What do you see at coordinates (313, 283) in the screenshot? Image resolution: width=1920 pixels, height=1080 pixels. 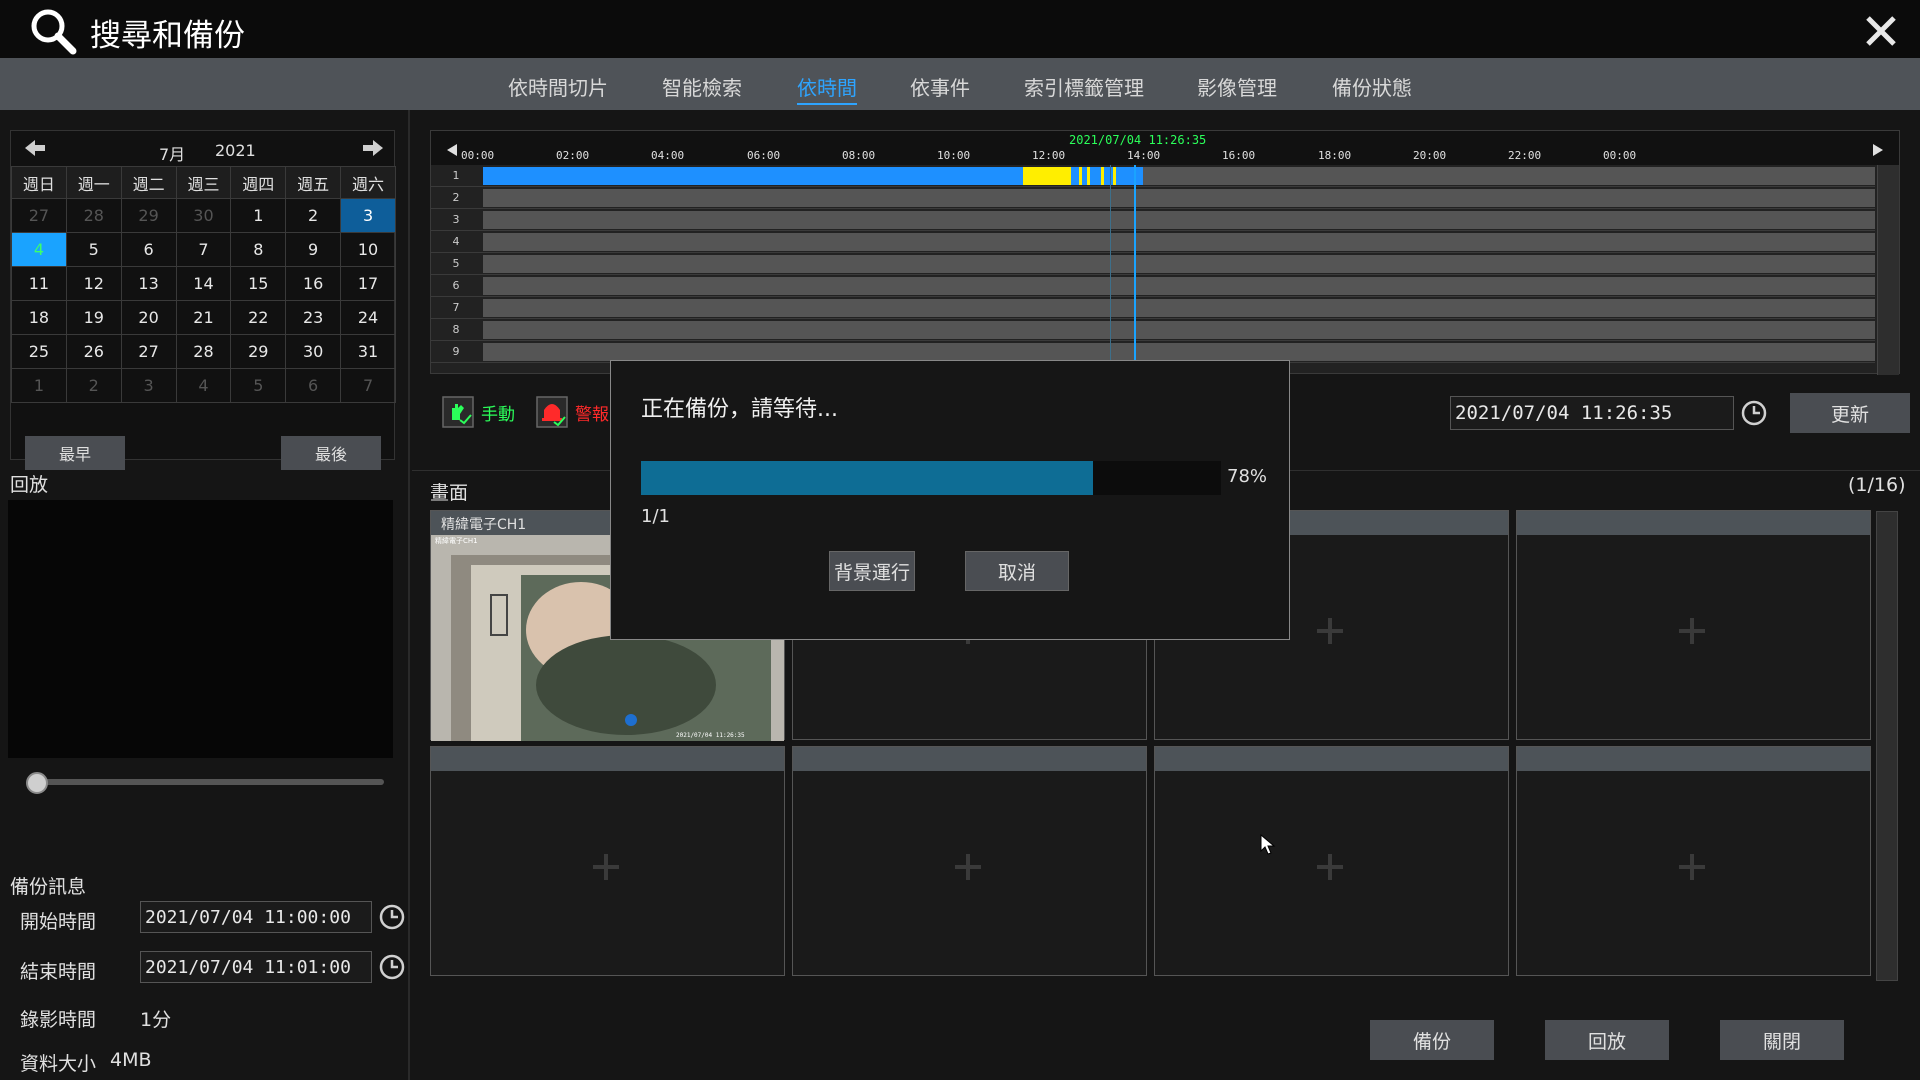 I see `calendar-day: 16` at bounding box center [313, 283].